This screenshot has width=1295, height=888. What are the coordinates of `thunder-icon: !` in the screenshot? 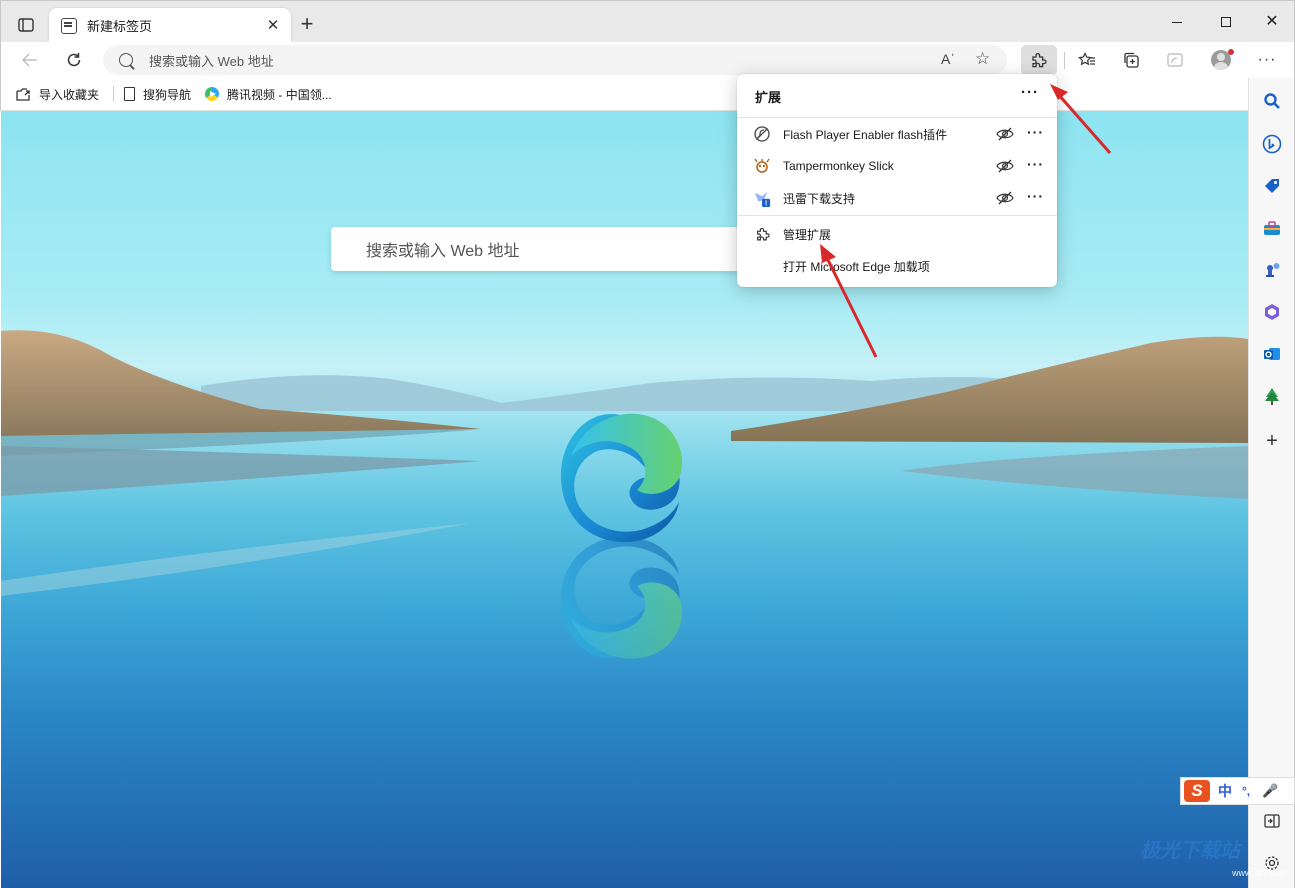 It's located at (762, 198).